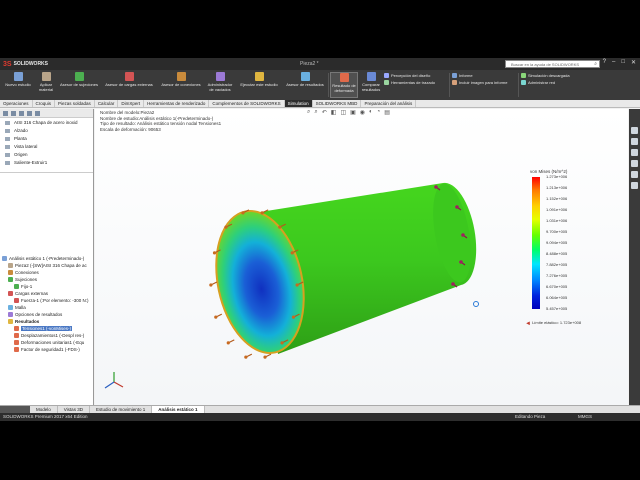  Describe the element at coordinates (46, 258) in the screenshot. I see `tree-item: Análisis estático 1 (-Predeterminado-)` at that location.